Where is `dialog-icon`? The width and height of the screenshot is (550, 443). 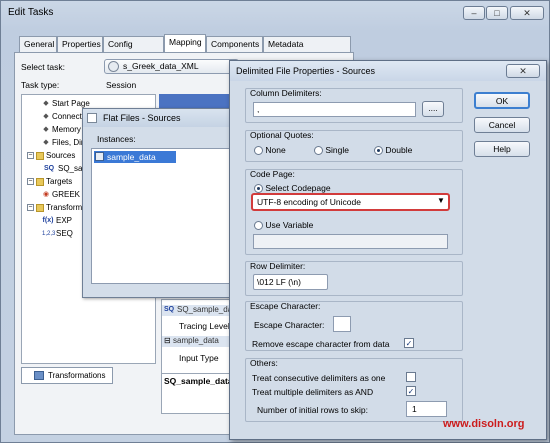 dialog-icon is located at coordinates (92, 118).